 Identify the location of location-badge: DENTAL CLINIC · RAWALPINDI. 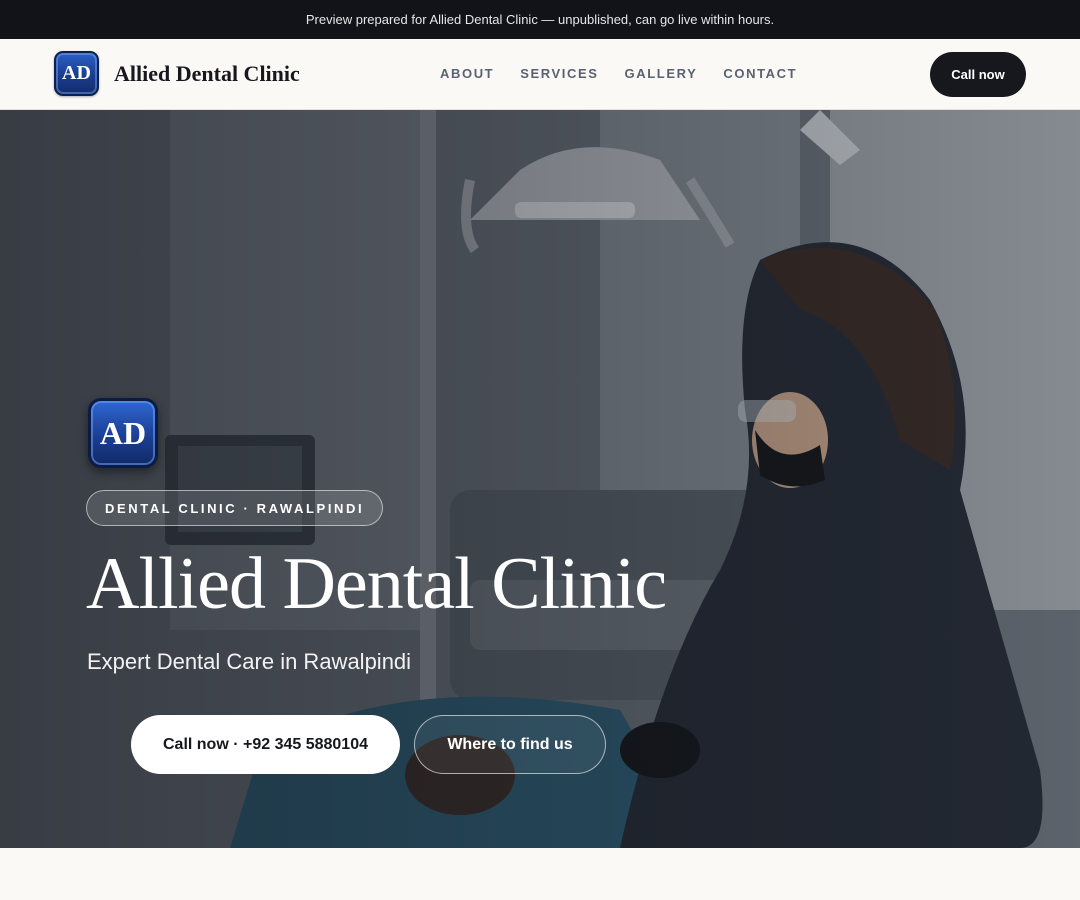
(235, 508).